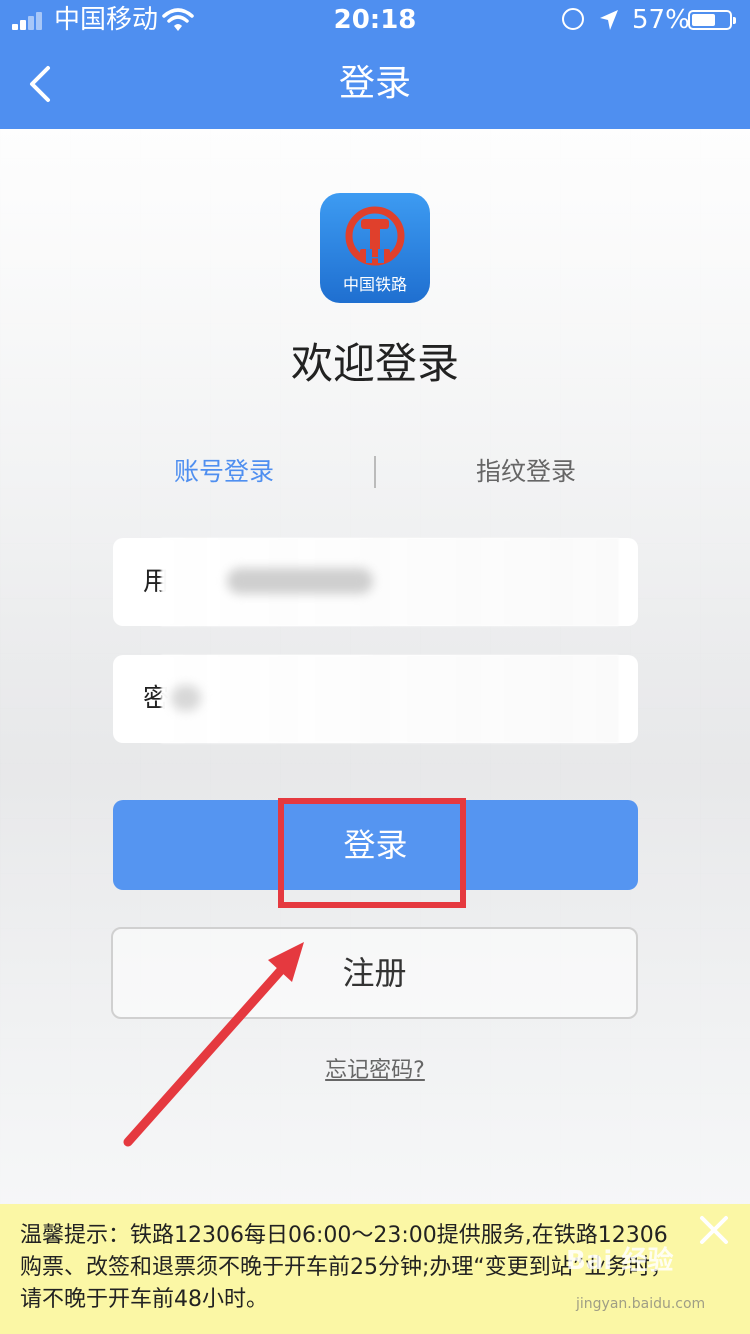 The height and width of the screenshot is (1334, 750). What do you see at coordinates (375, 472) in the screenshot?
I see `login-tabs: 账号登录 指纹登录` at bounding box center [375, 472].